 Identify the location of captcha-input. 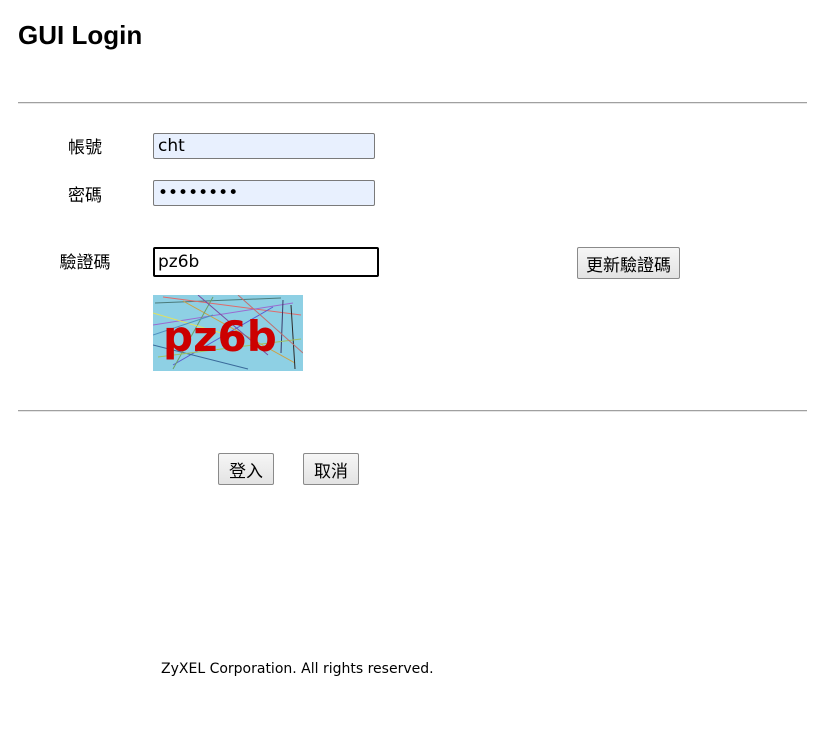
(266, 262).